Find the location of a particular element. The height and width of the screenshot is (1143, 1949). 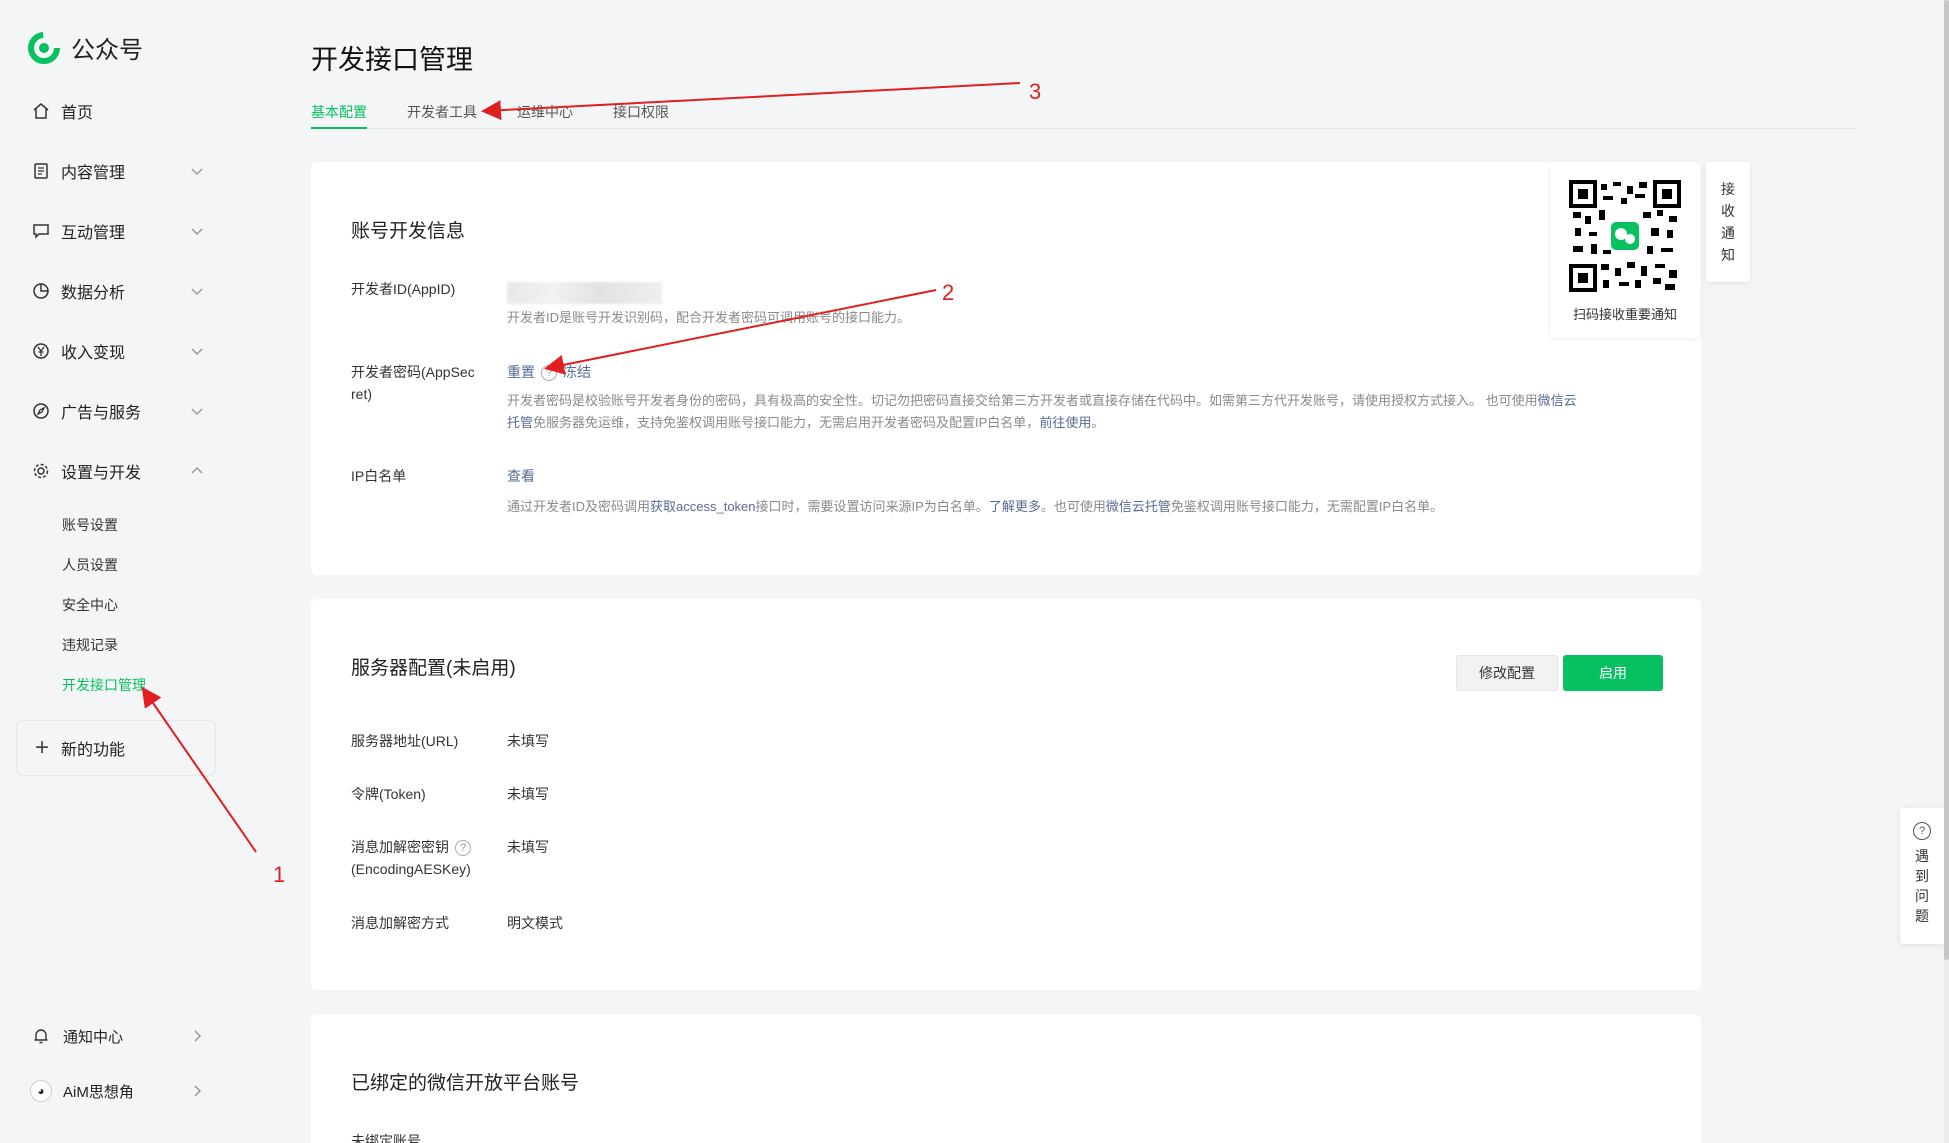

sidebar-item-label: 内容管理 is located at coordinates (93, 173).